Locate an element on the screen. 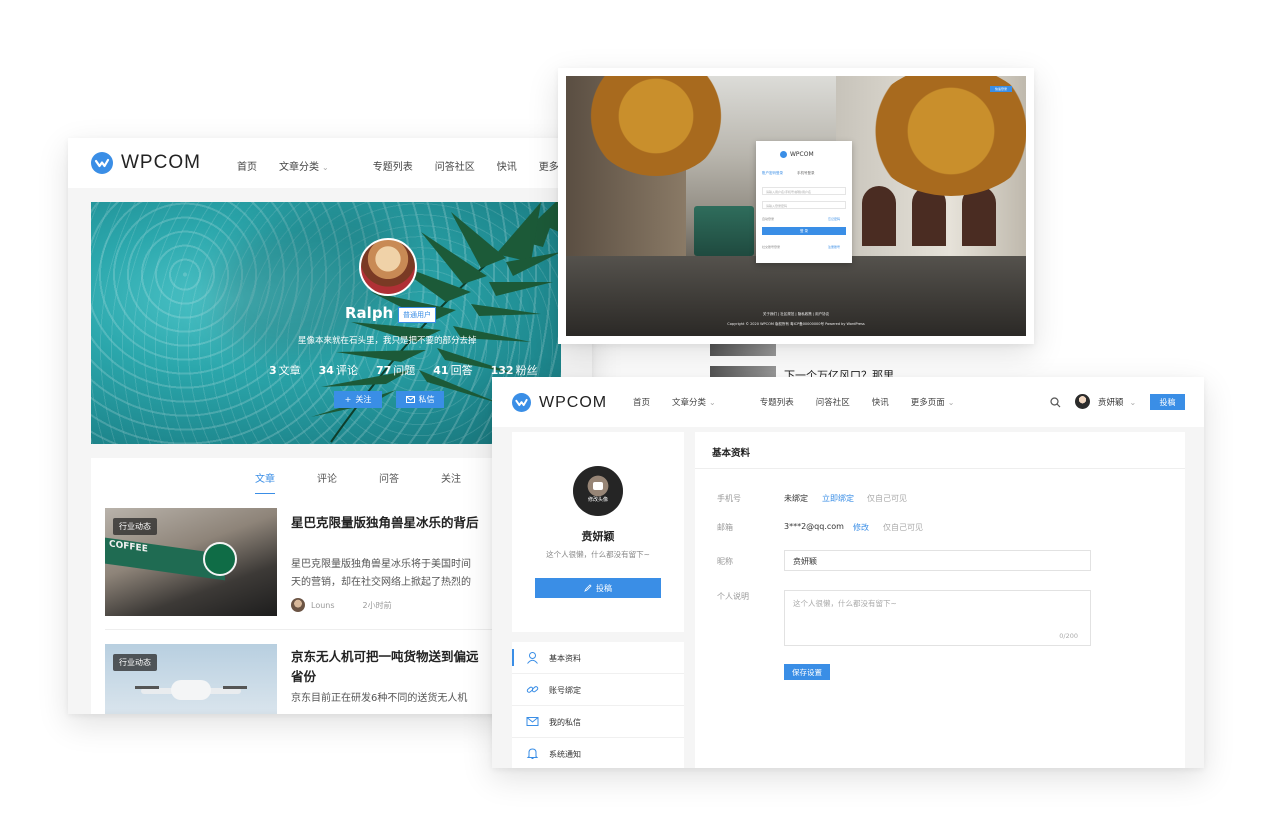 This screenshot has height=836, width=1272. register-link: 注册账号 is located at coordinates (834, 247).